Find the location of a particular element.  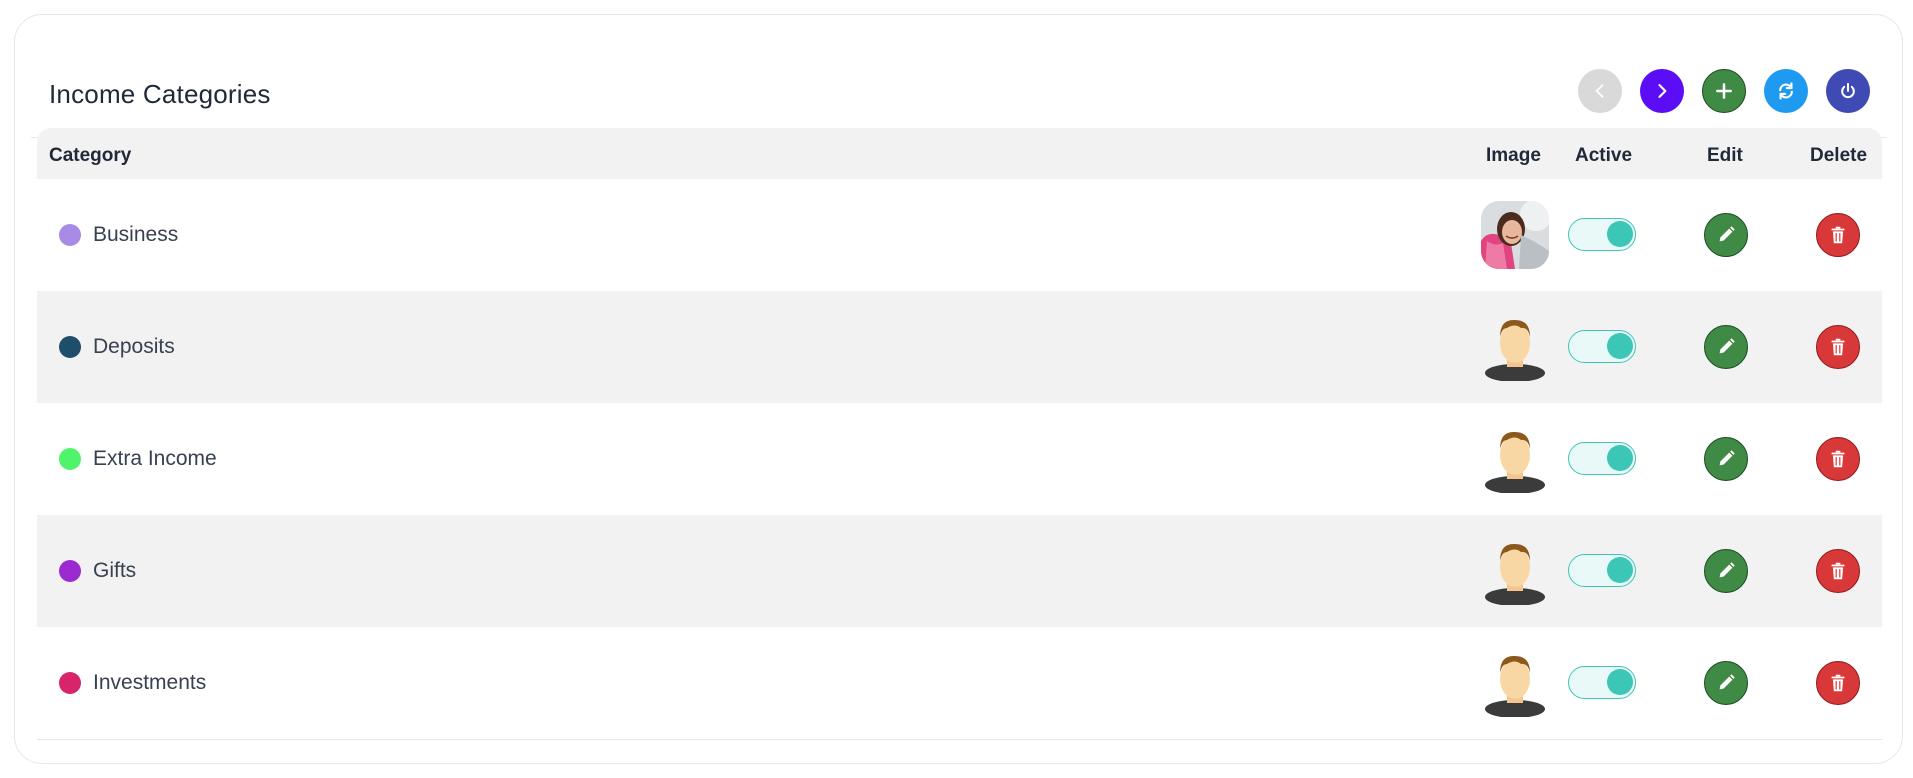

table-row: Extra Income is located at coordinates (959, 459).